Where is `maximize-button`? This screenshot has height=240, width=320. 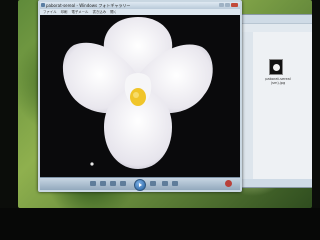 maximize-button is located at coordinates (227, 5).